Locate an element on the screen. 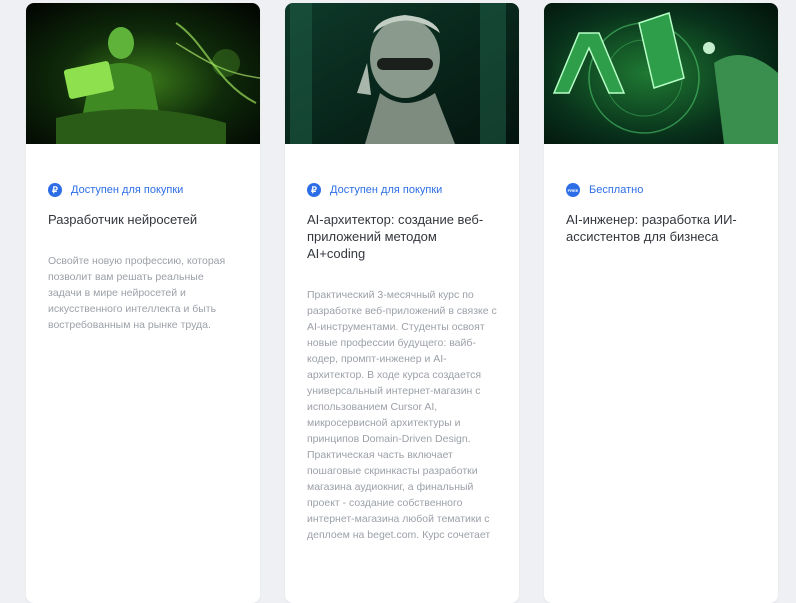  availability-badge: FREE Бесплатно is located at coordinates (661, 190).